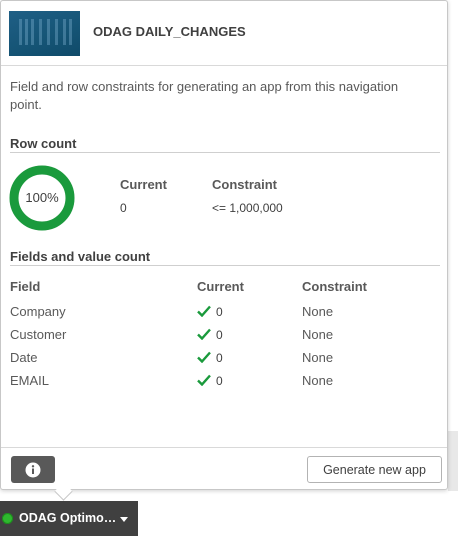 The image size is (458, 536). What do you see at coordinates (374, 469) in the screenshot?
I see `generate-new-app-button: Generate new app` at bounding box center [374, 469].